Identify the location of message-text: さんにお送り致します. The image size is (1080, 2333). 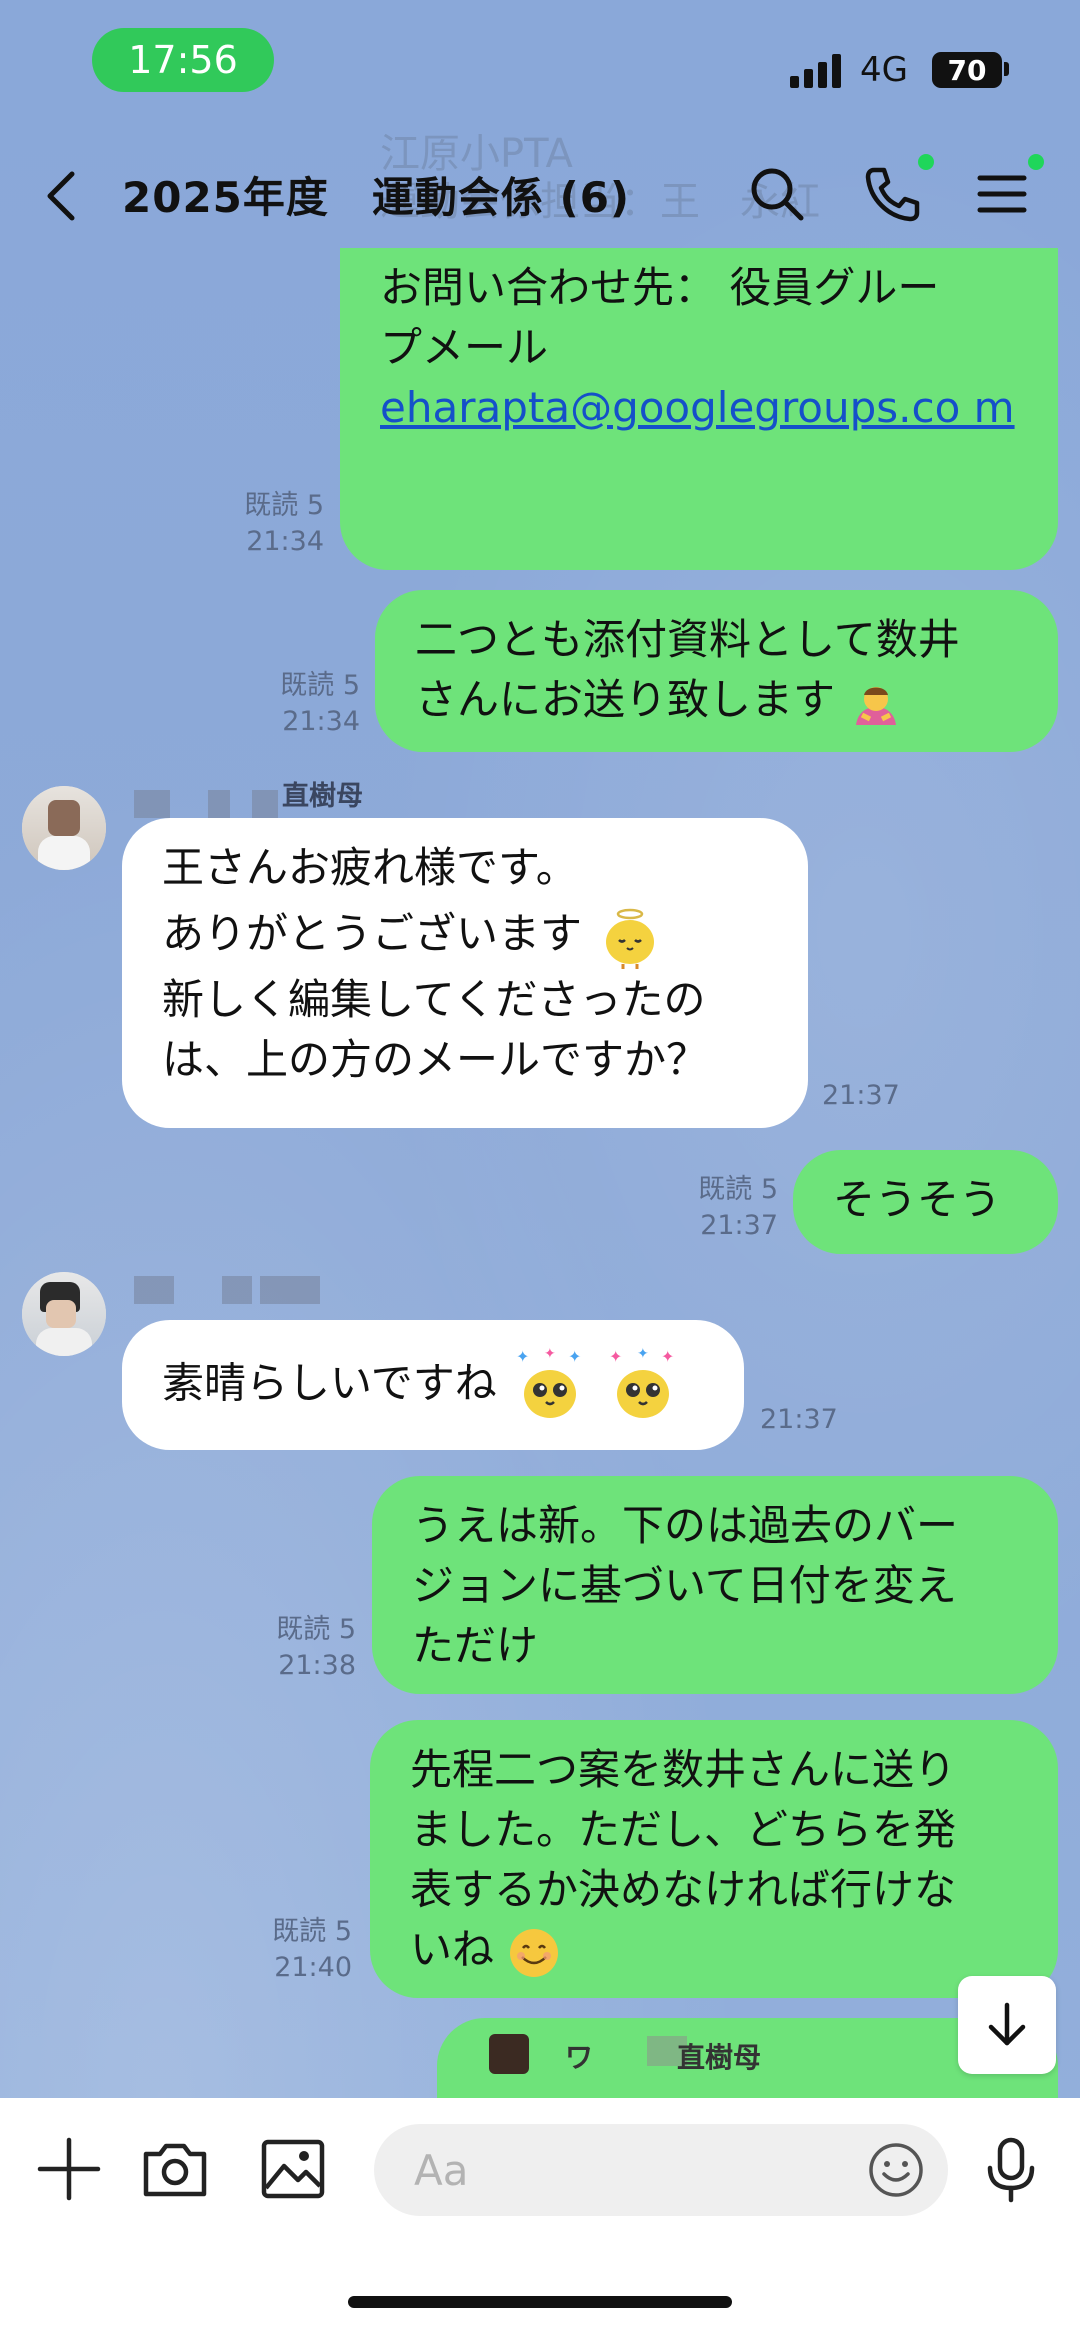
(625, 699).